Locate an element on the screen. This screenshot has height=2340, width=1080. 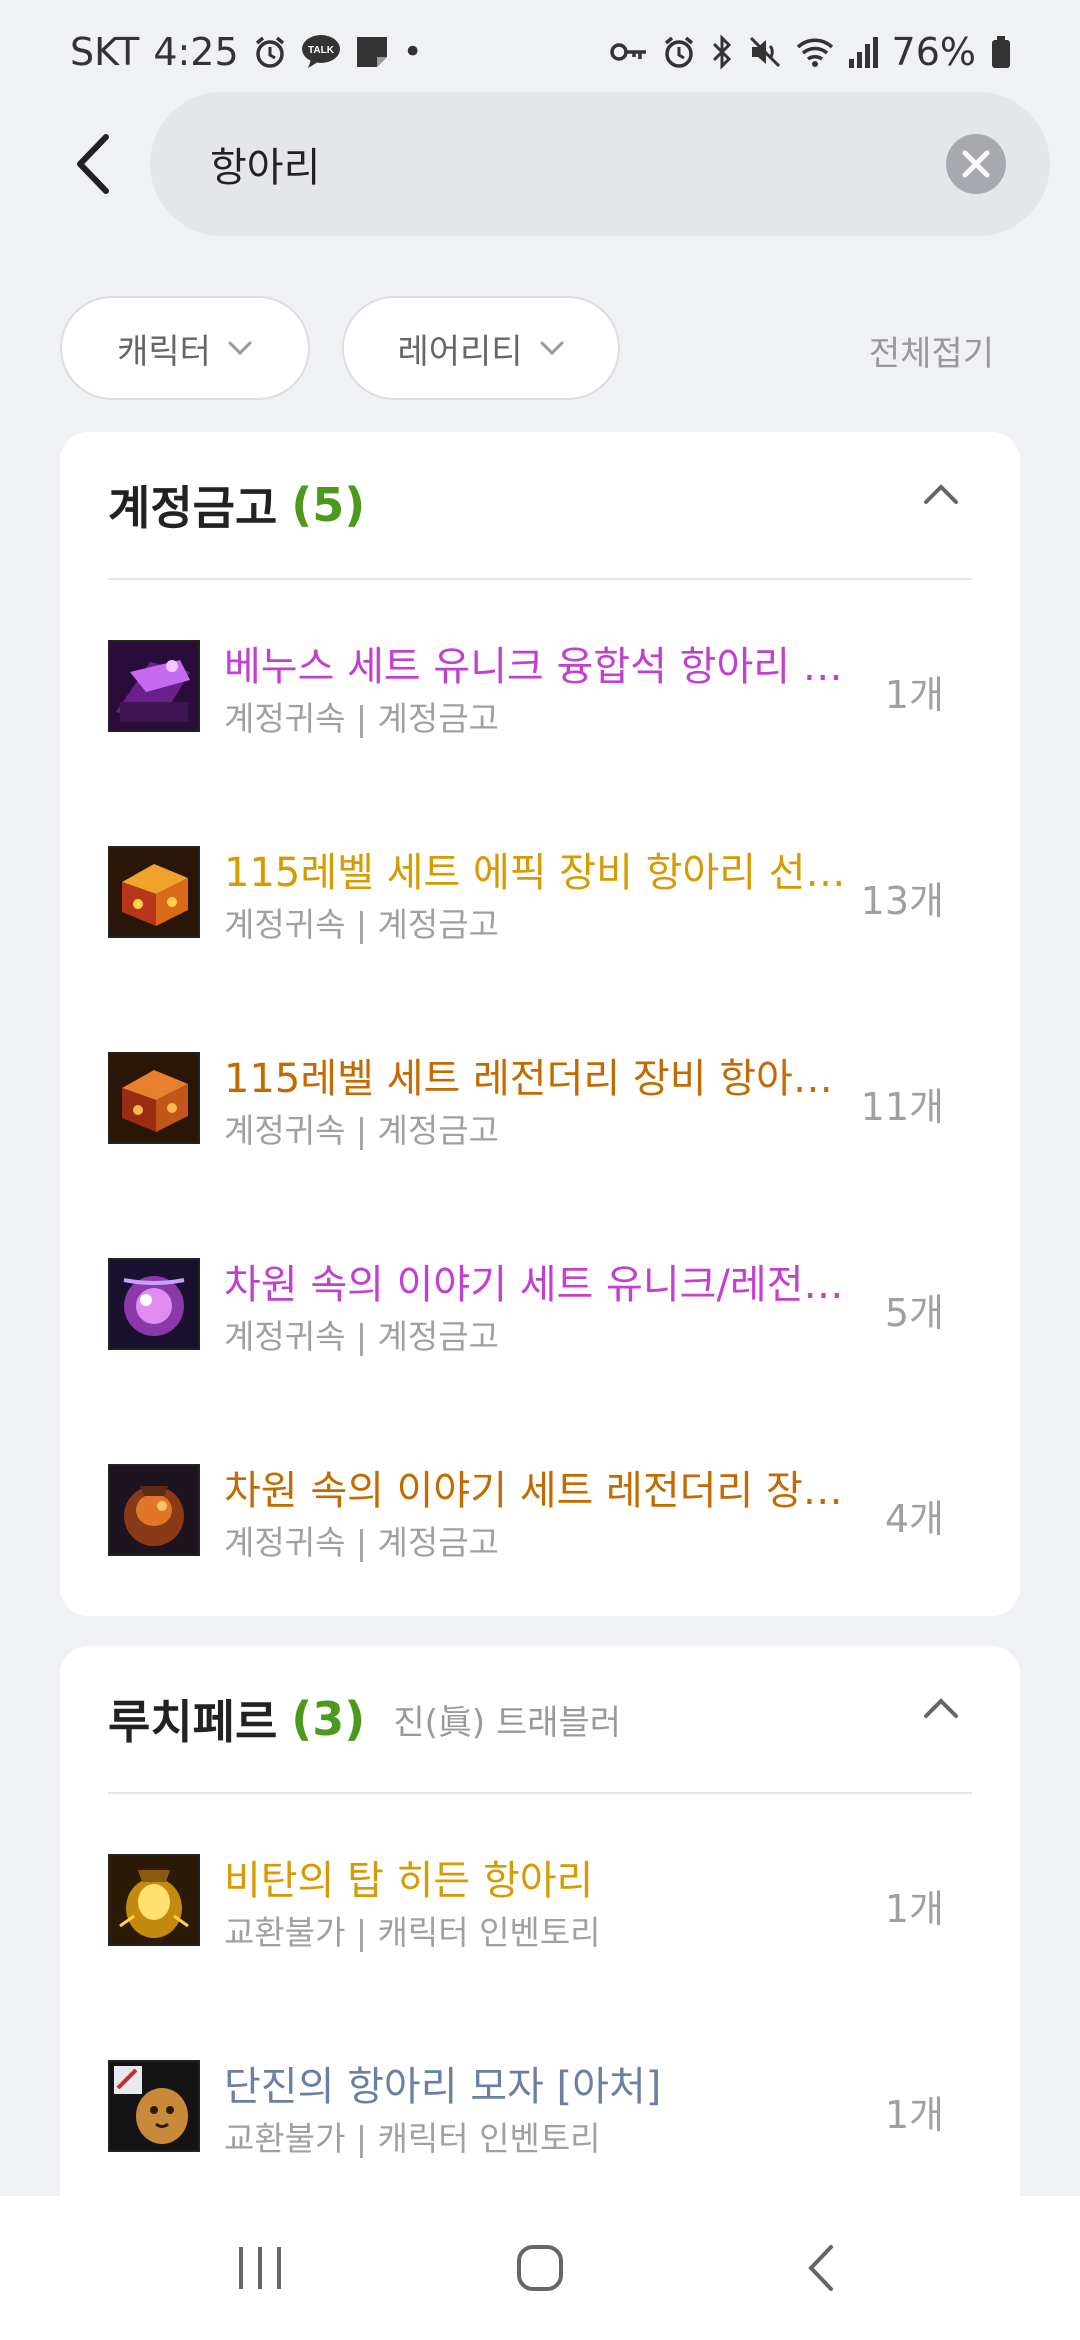
time-label: 4:25 is located at coordinates (196, 52).